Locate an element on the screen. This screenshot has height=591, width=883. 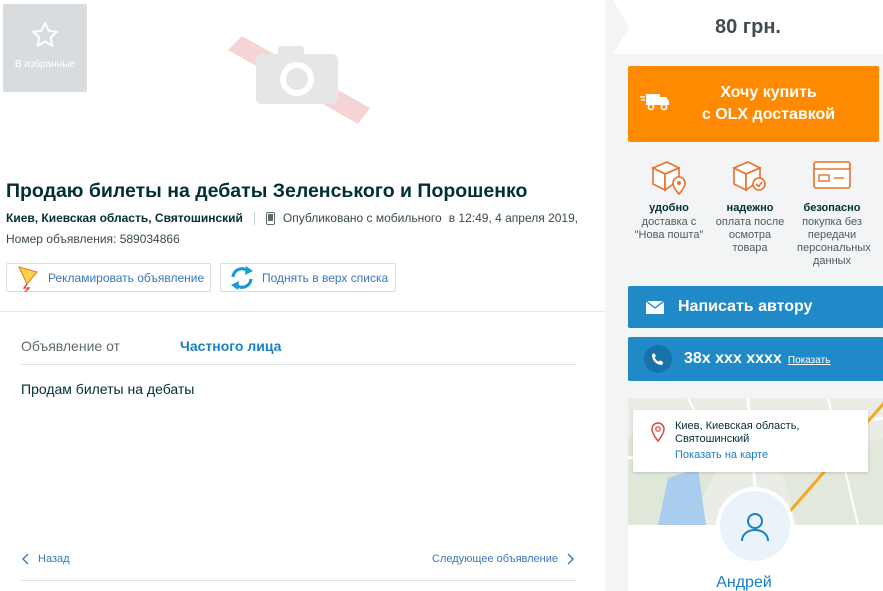
price: 80 грн. is located at coordinates (748, 27).